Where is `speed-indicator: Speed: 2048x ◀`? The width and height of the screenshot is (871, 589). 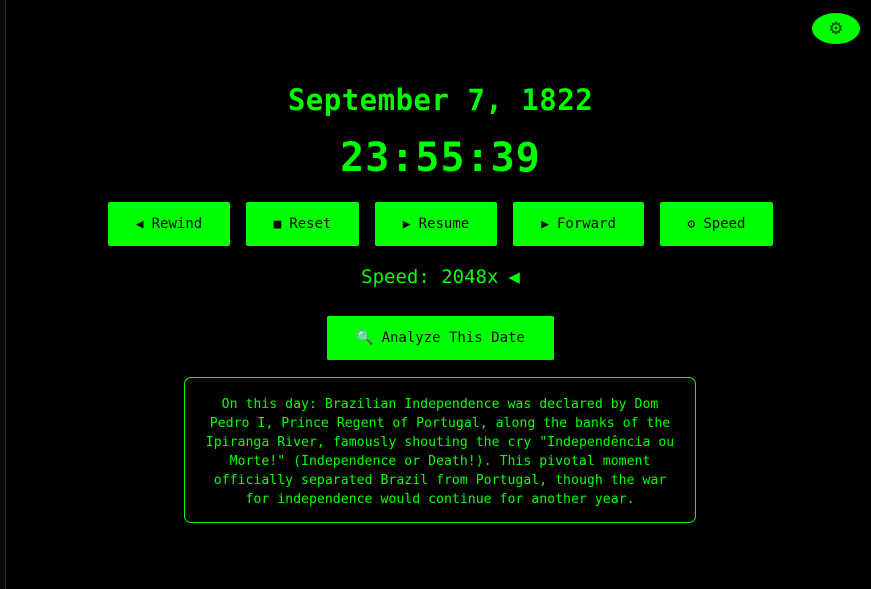 speed-indicator: Speed: 2048x ◀ is located at coordinates (435, 277).